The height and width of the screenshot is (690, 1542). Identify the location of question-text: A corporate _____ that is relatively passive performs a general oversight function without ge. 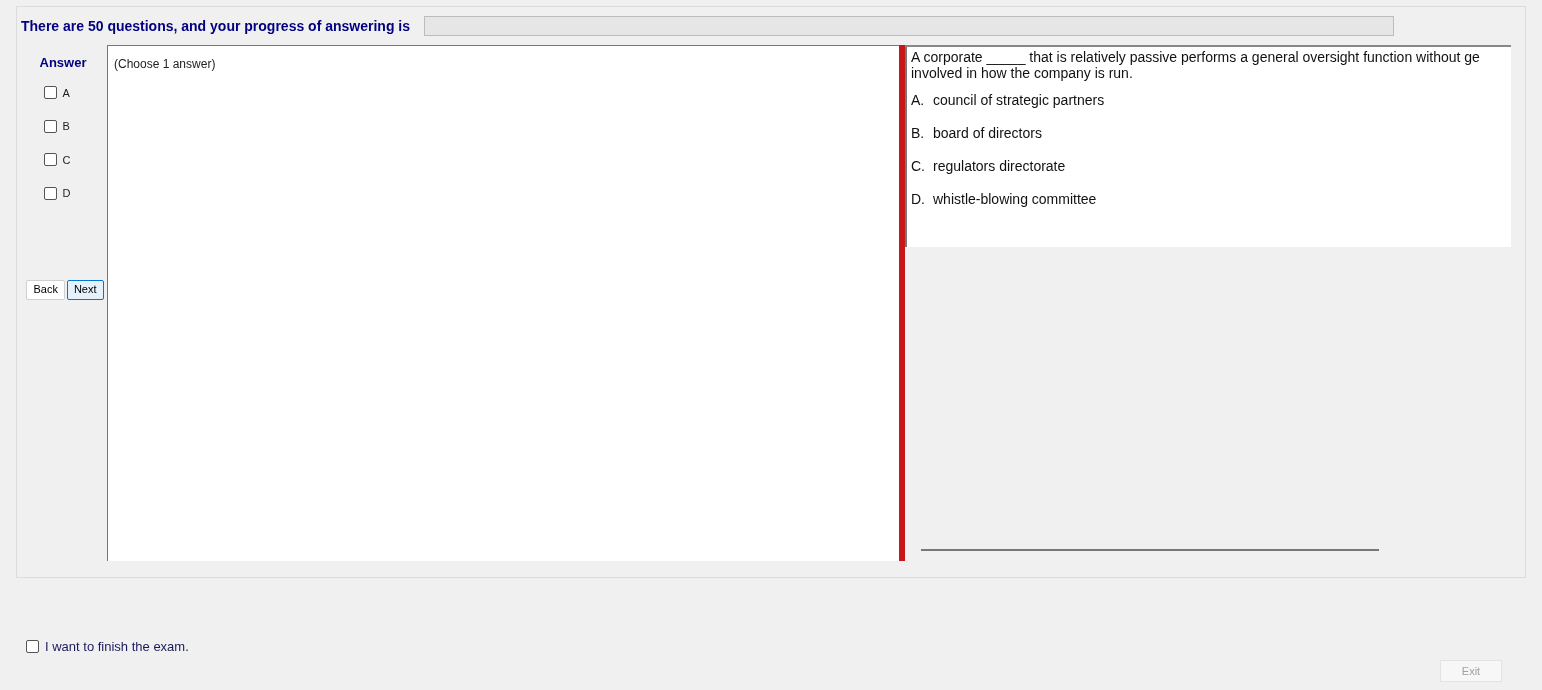
(1196, 57).